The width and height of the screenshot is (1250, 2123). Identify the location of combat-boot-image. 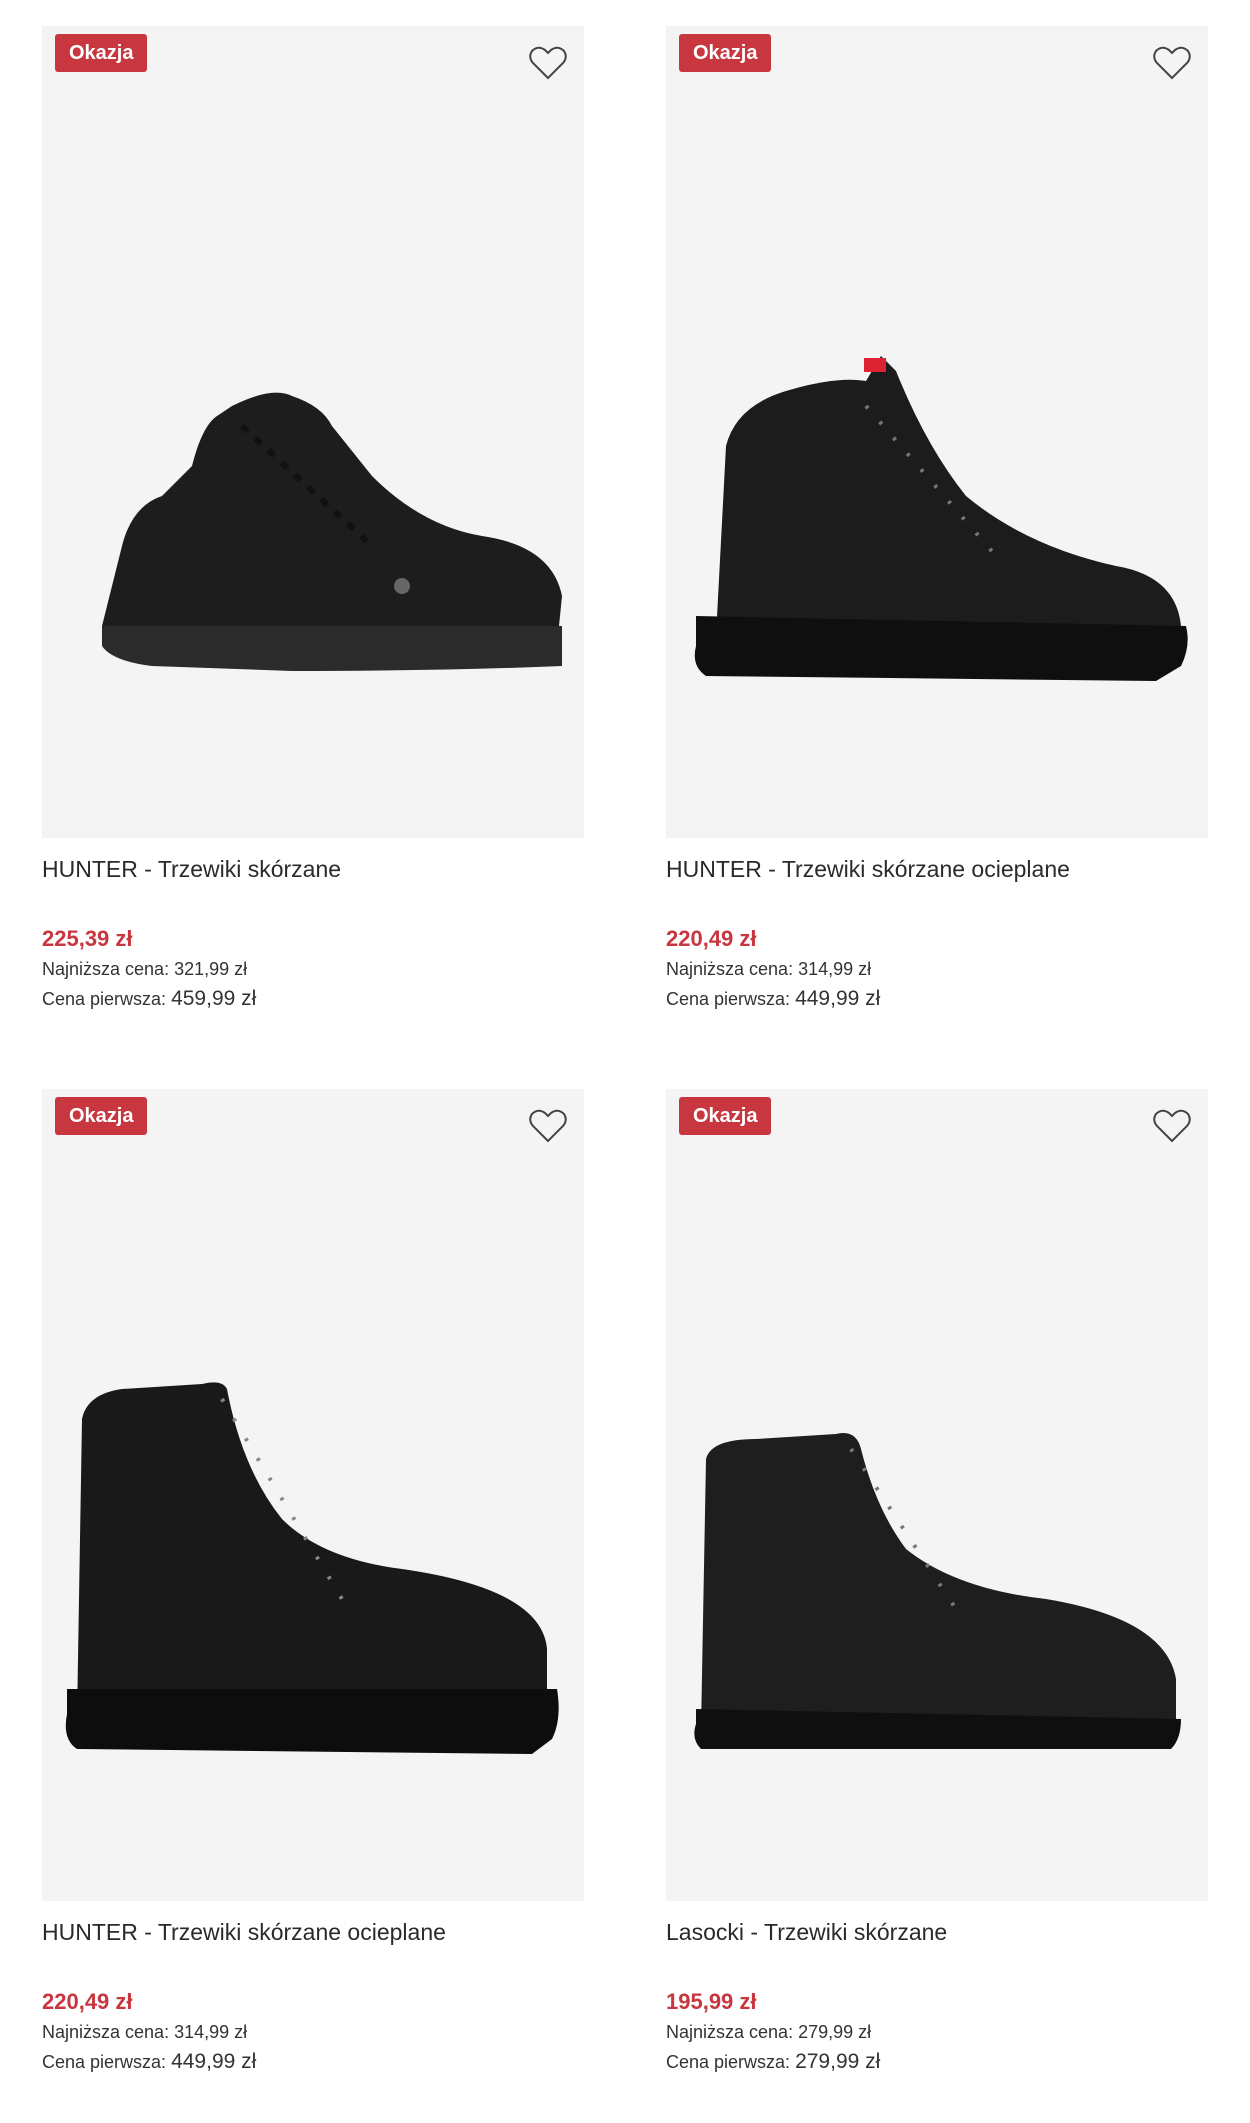
(312, 1568).